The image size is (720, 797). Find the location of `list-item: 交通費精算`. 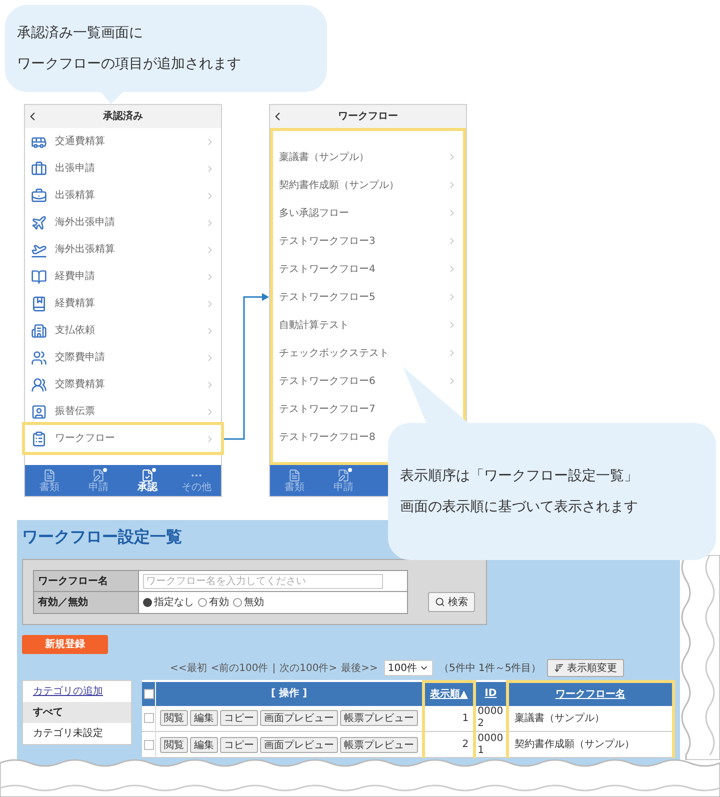

list-item: 交通費精算 is located at coordinates (123, 141).